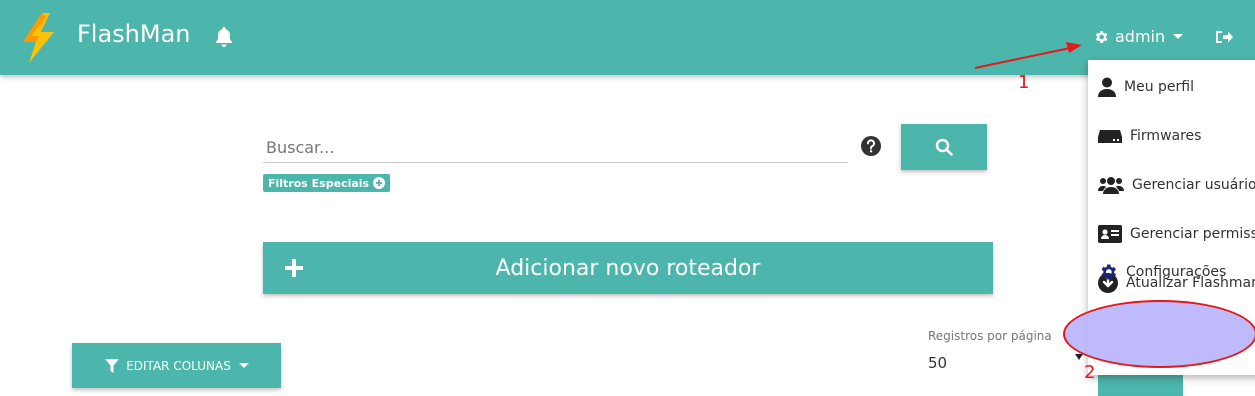  I want to click on add-router-label: Adicionar novo roteador, so click(628, 268).